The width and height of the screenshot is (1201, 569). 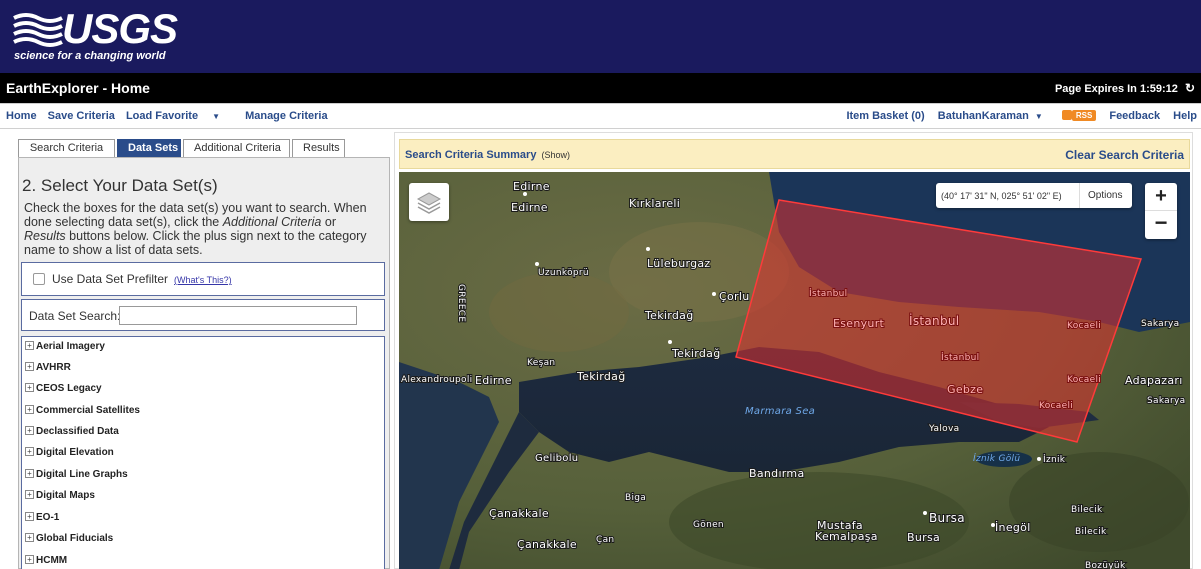 What do you see at coordinates (1161, 225) in the screenshot?
I see `zoom-out-button: −` at bounding box center [1161, 225].